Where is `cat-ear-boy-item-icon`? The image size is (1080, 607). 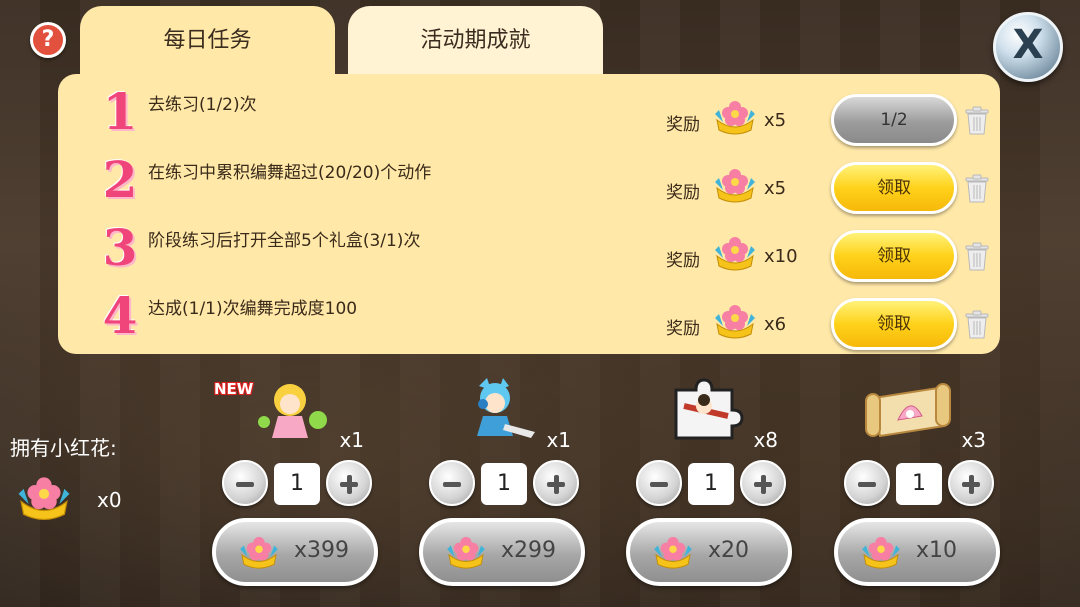 cat-ear-boy-item-icon is located at coordinates (494, 409).